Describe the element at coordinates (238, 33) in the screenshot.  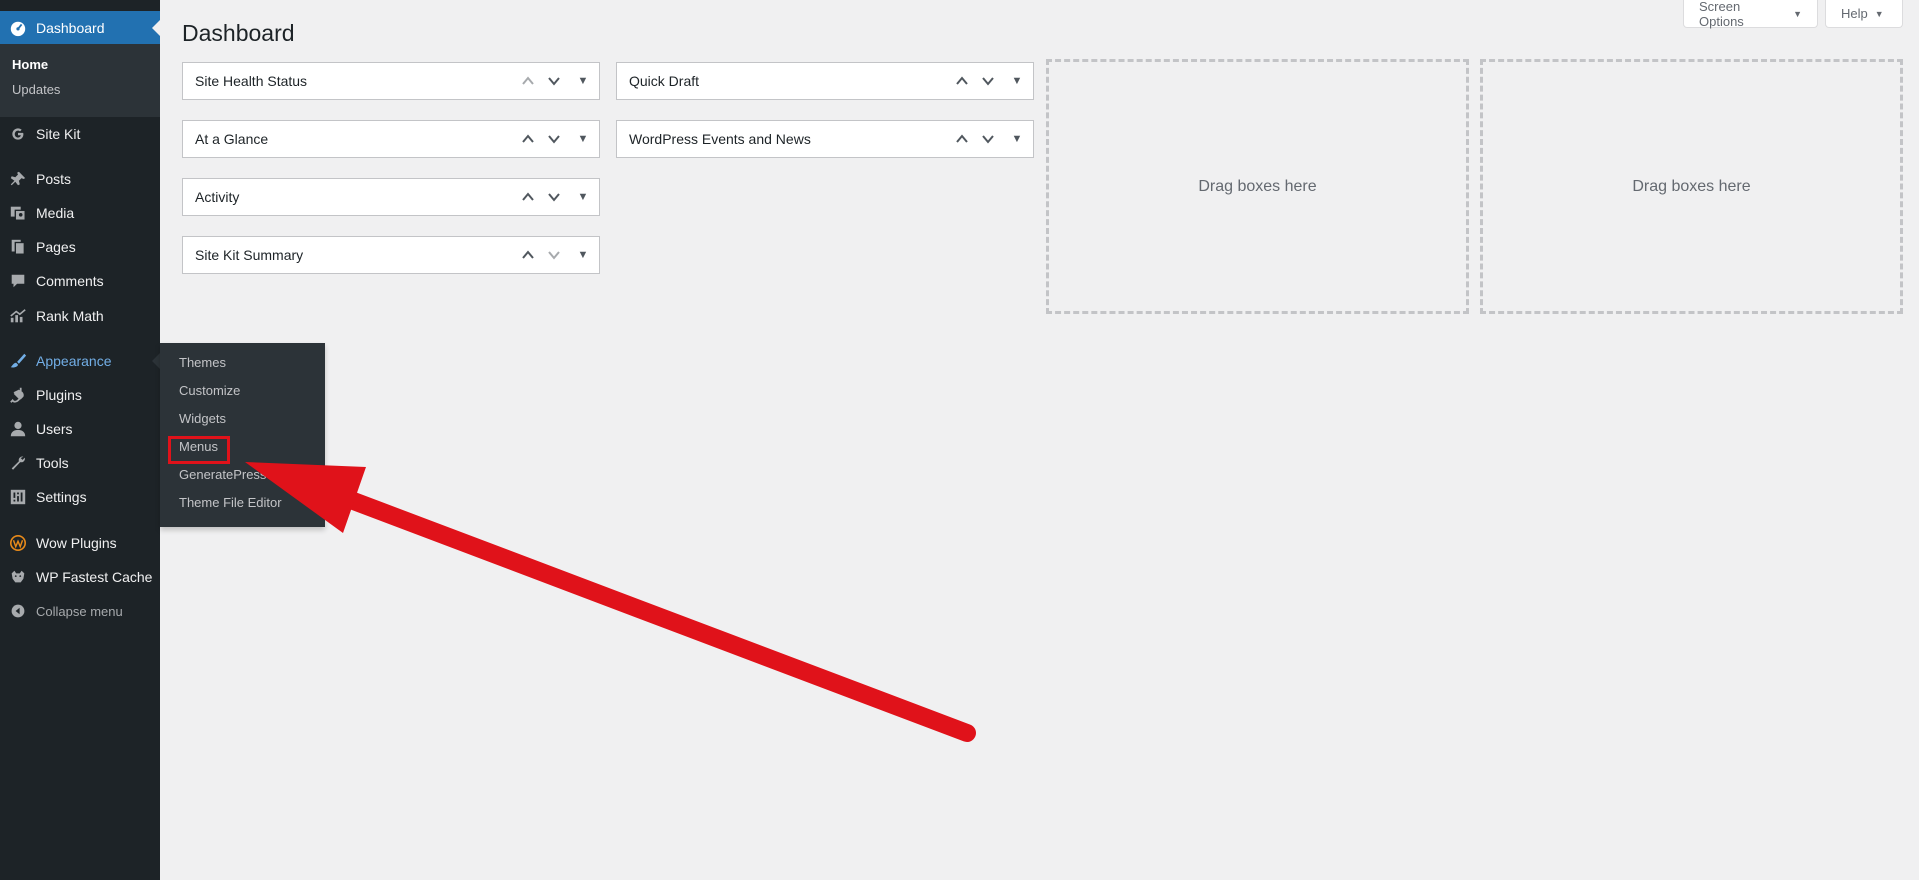
I see `page-title: Dashboard` at that location.